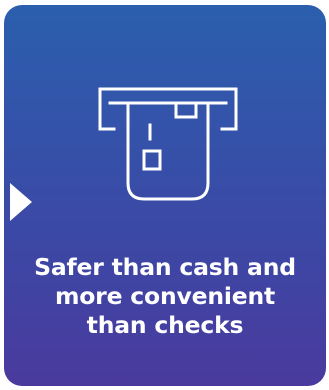 The image size is (329, 390). I want to click on card-in-atm-slot-icon, so click(168, 145).